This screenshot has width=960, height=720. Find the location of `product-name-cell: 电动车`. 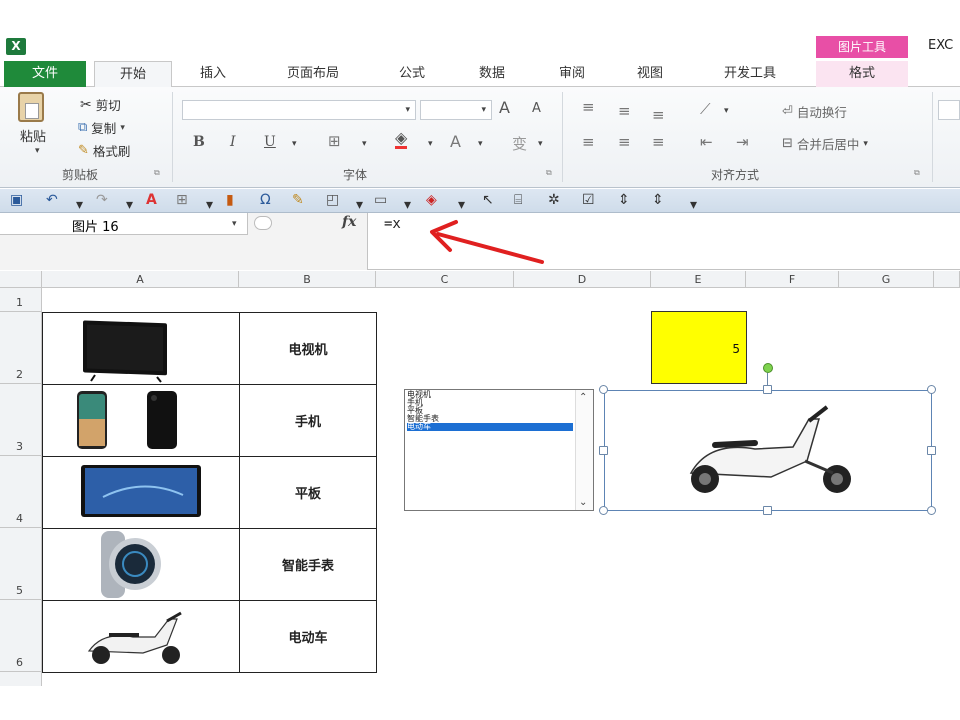

product-name-cell: 电动车 is located at coordinates (308, 636).